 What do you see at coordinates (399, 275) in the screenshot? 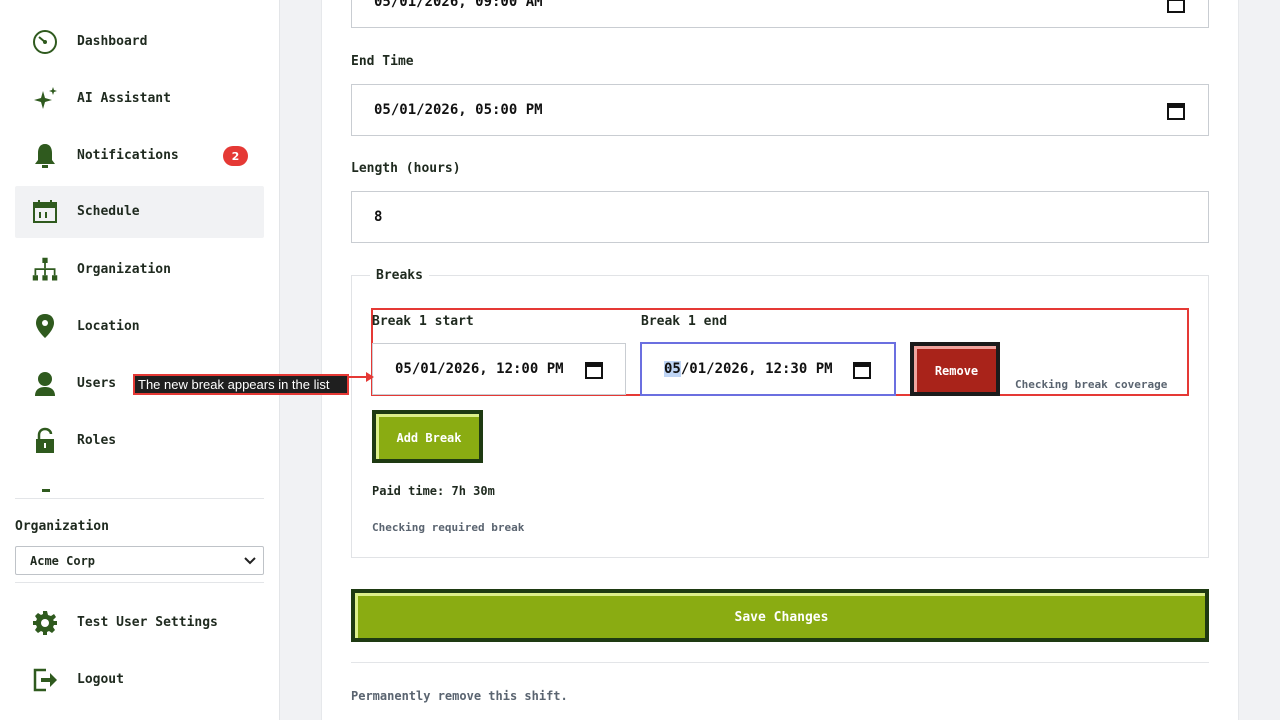
I see `breaks-legend: Breaks` at bounding box center [399, 275].